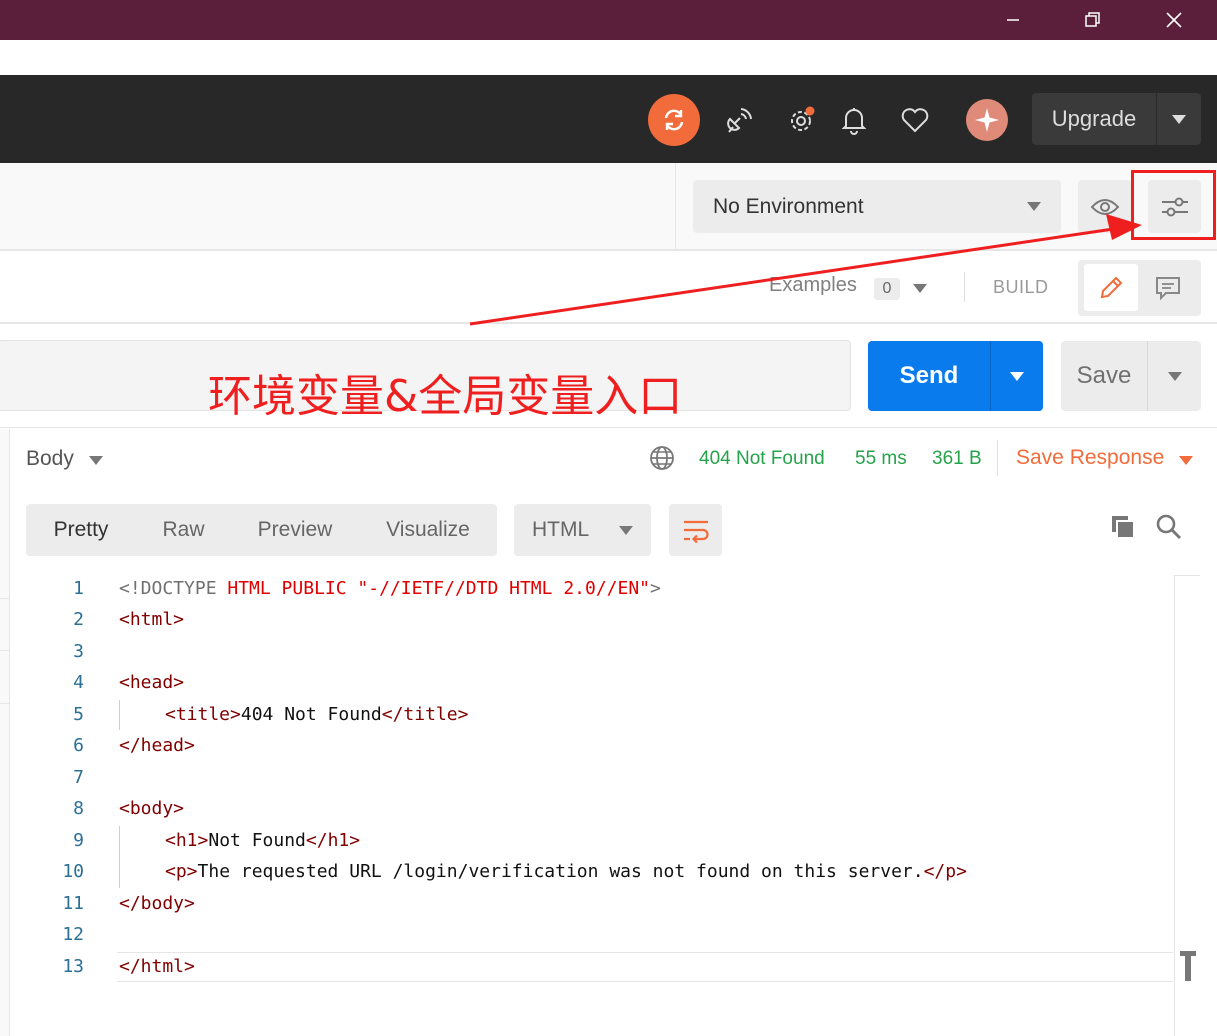 The width and height of the screenshot is (1217, 1036). I want to click on line-number: 10, so click(73, 871).